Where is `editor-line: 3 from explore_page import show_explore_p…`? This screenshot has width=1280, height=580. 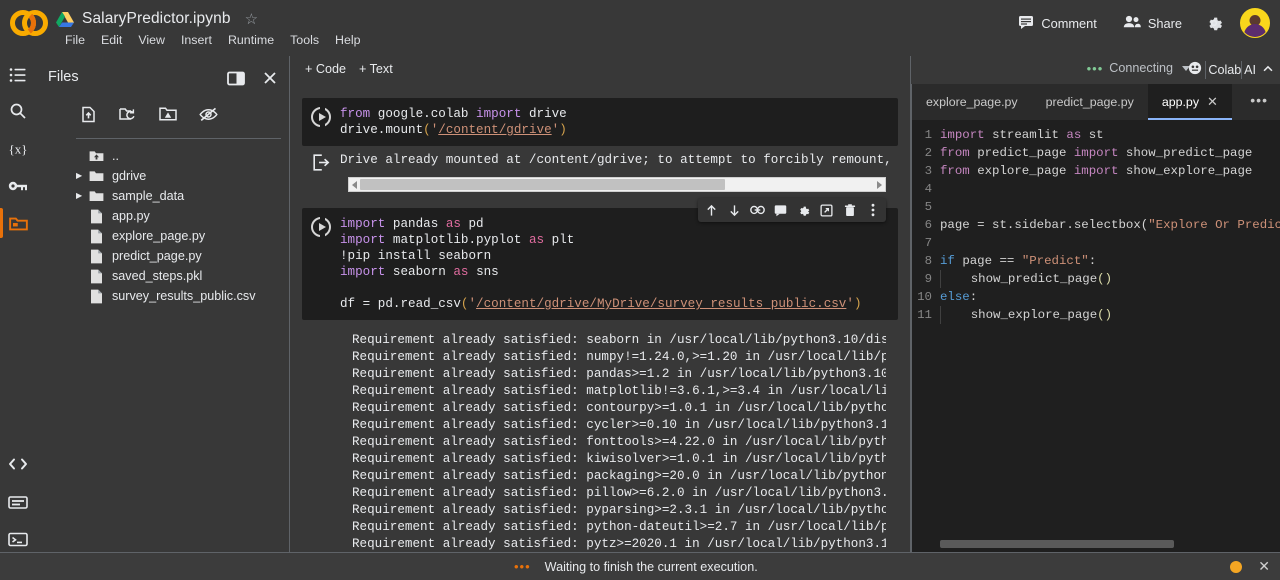
editor-line: 3 from explore_page import show_explore_p… is located at coordinates (1096, 171).